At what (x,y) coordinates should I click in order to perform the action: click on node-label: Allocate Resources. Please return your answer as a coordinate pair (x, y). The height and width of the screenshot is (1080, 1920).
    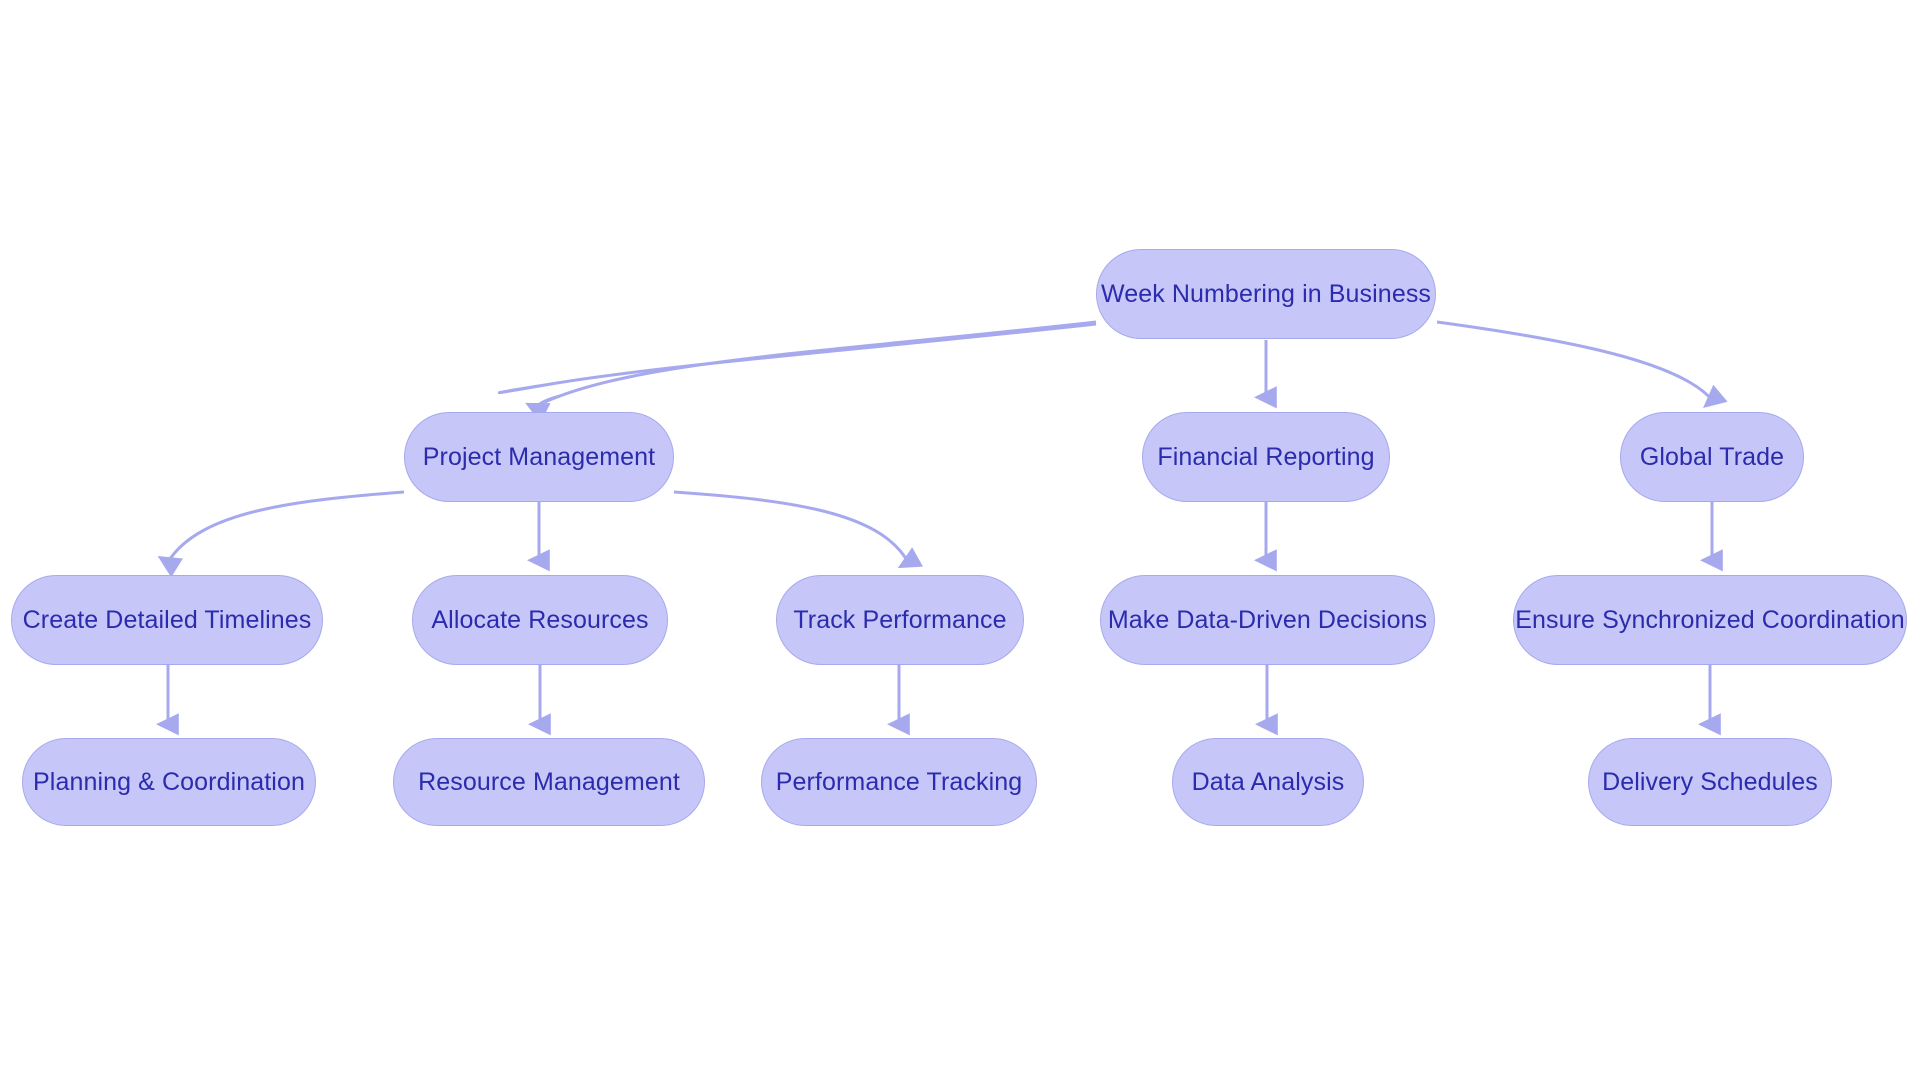
    Looking at the image, I should click on (540, 619).